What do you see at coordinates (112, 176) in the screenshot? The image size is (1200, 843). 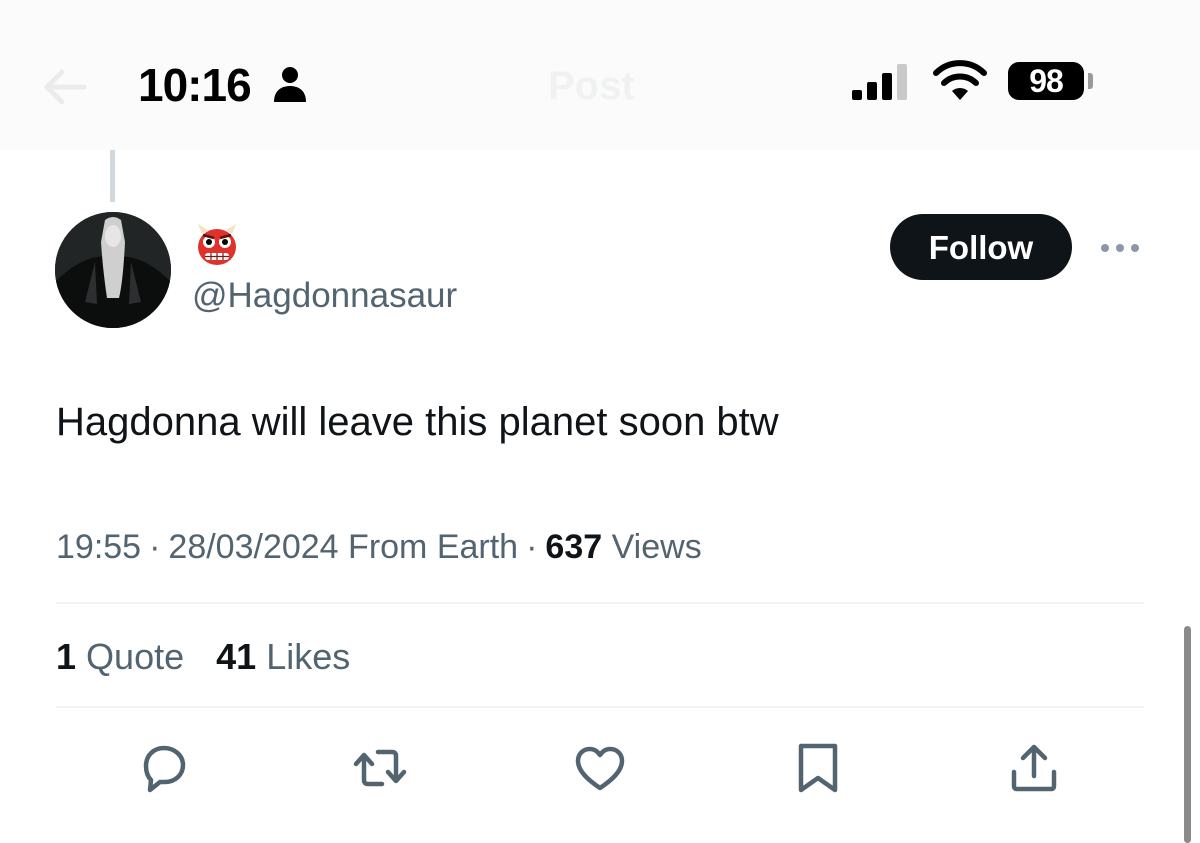 I see `thread-connector-line` at bounding box center [112, 176].